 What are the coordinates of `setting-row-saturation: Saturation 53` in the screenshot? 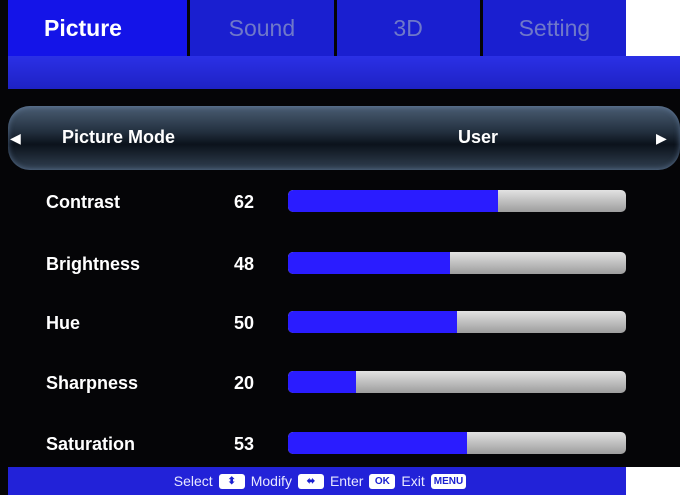 It's located at (340, 444).